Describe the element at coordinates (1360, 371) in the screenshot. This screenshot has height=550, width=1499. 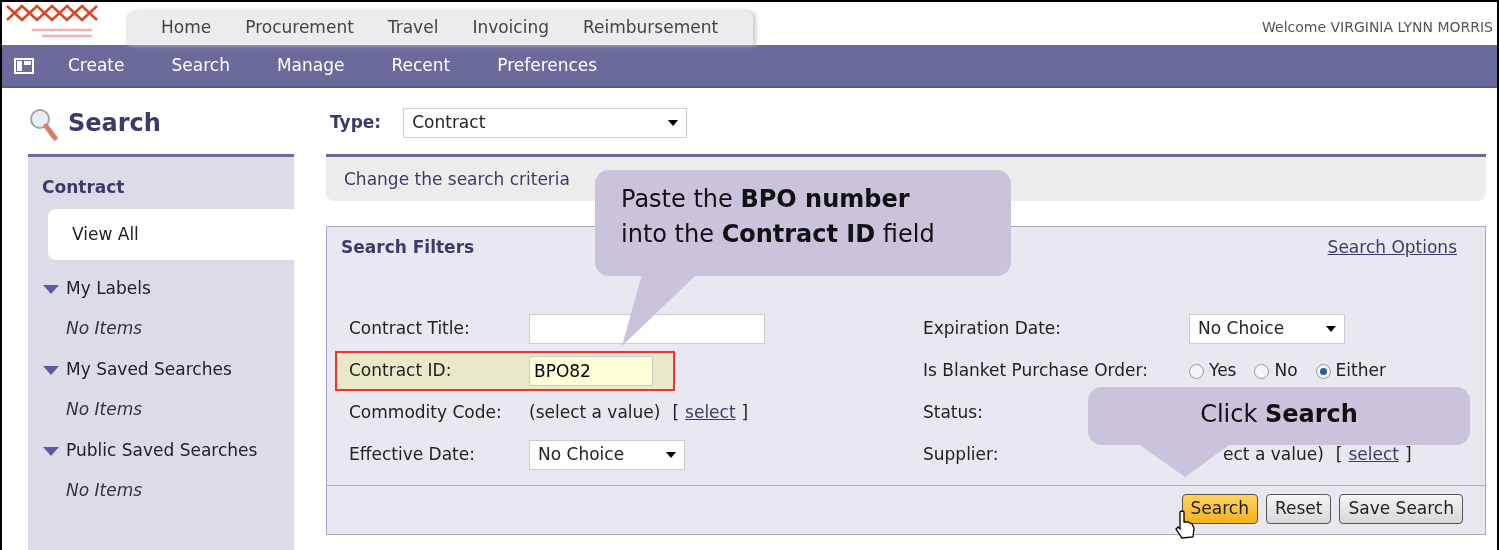
I see `radio-label: Either` at that location.